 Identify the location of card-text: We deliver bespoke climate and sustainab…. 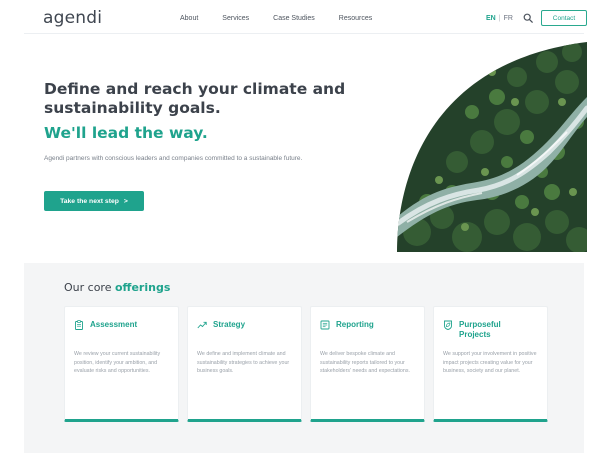
(365, 363).